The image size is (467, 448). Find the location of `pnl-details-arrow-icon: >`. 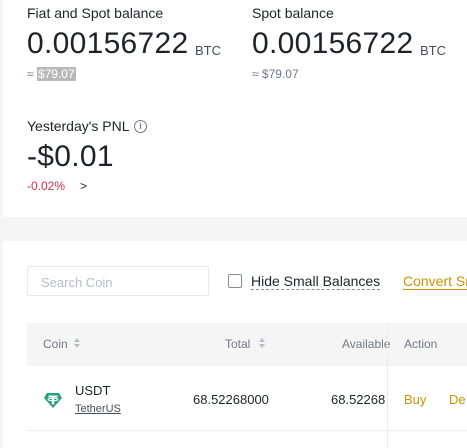

pnl-details-arrow-icon: > is located at coordinates (83, 186).